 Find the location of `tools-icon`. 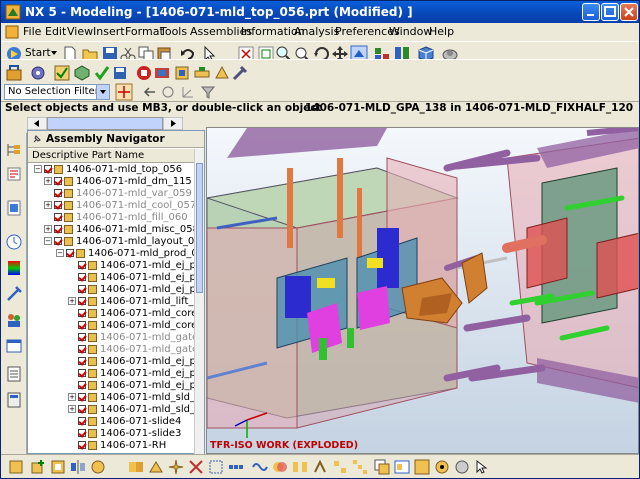

tools-icon is located at coordinates (240, 73).